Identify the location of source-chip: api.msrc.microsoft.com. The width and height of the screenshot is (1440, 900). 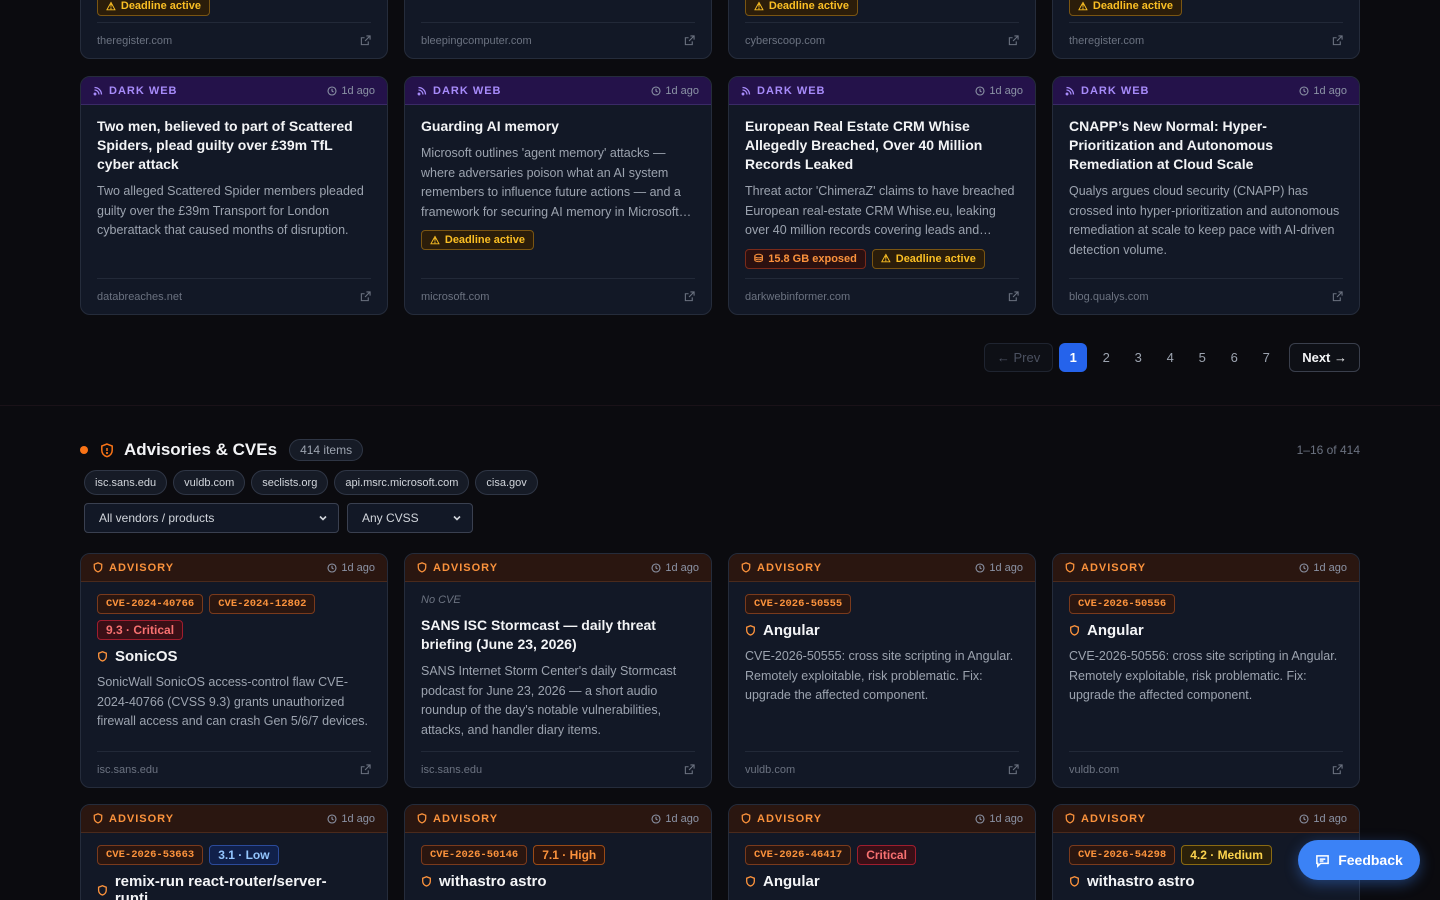
(402, 482).